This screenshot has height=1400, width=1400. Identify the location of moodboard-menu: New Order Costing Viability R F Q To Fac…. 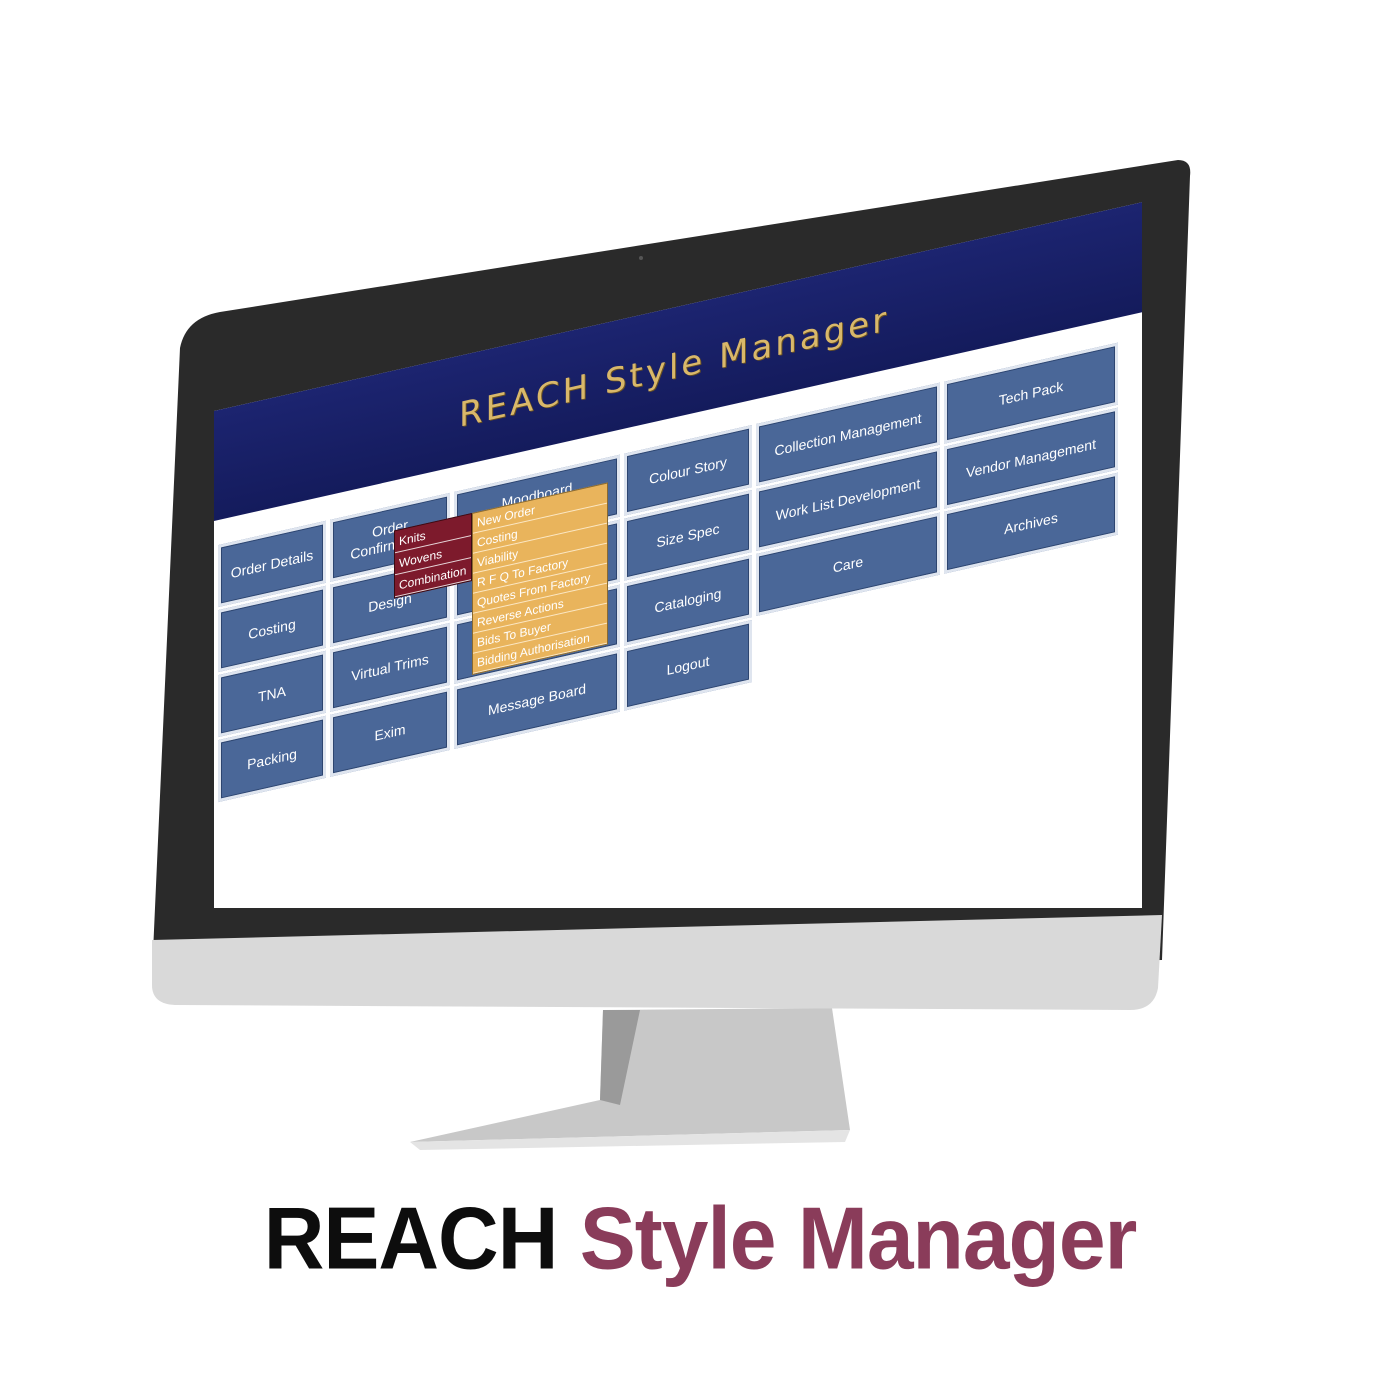
(540, 578).